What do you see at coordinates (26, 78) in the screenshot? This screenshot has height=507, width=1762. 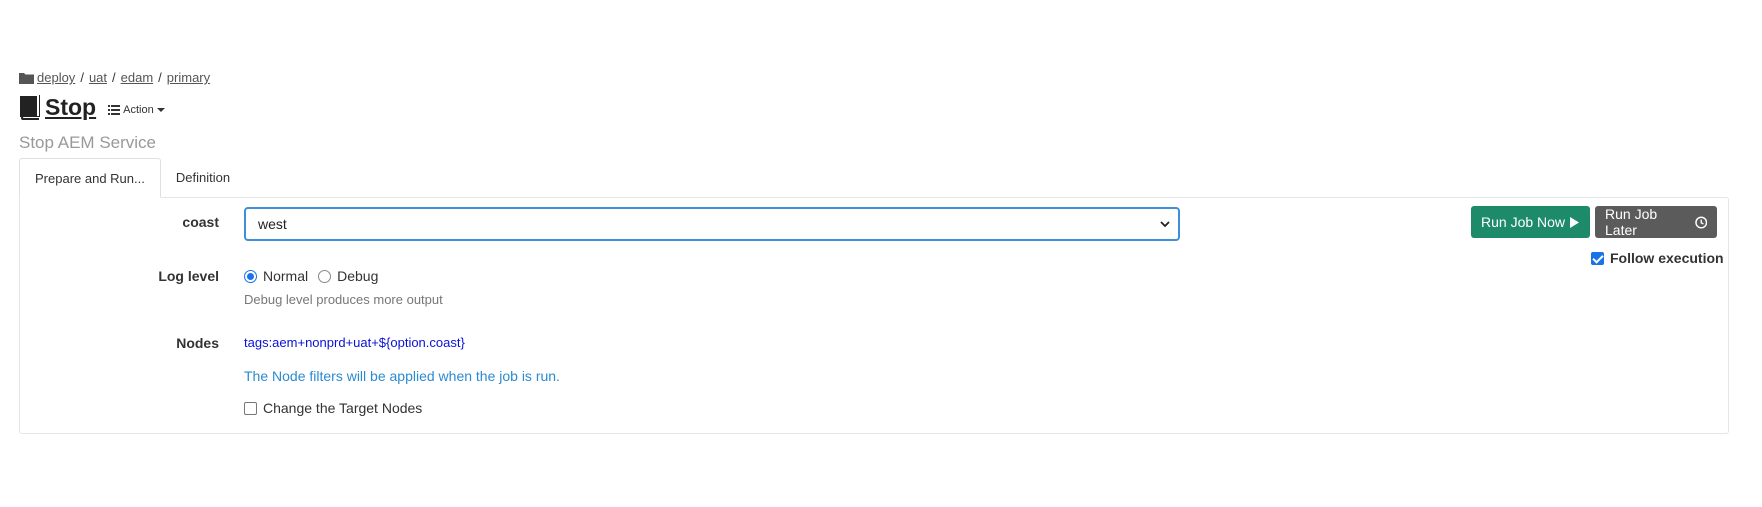 I see `folder-icon` at bounding box center [26, 78].